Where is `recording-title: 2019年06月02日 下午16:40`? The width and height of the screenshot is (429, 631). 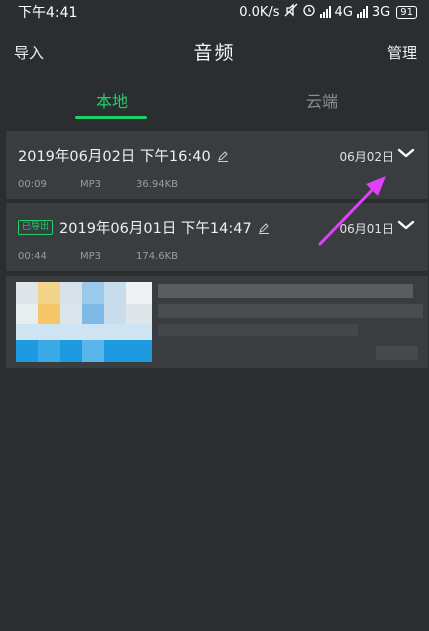 recording-title: 2019年06月02日 下午16:40 is located at coordinates (114, 157).